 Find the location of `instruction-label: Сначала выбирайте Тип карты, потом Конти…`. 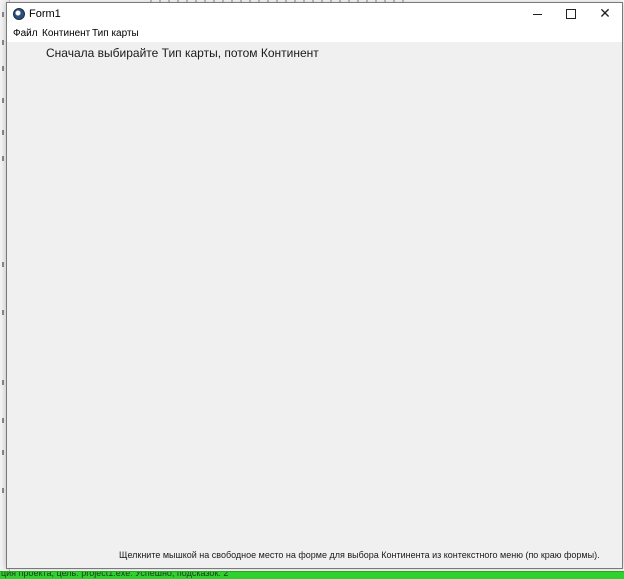

instruction-label: Сначала выбирайте Тип карты, потом Конти… is located at coordinates (182, 53).